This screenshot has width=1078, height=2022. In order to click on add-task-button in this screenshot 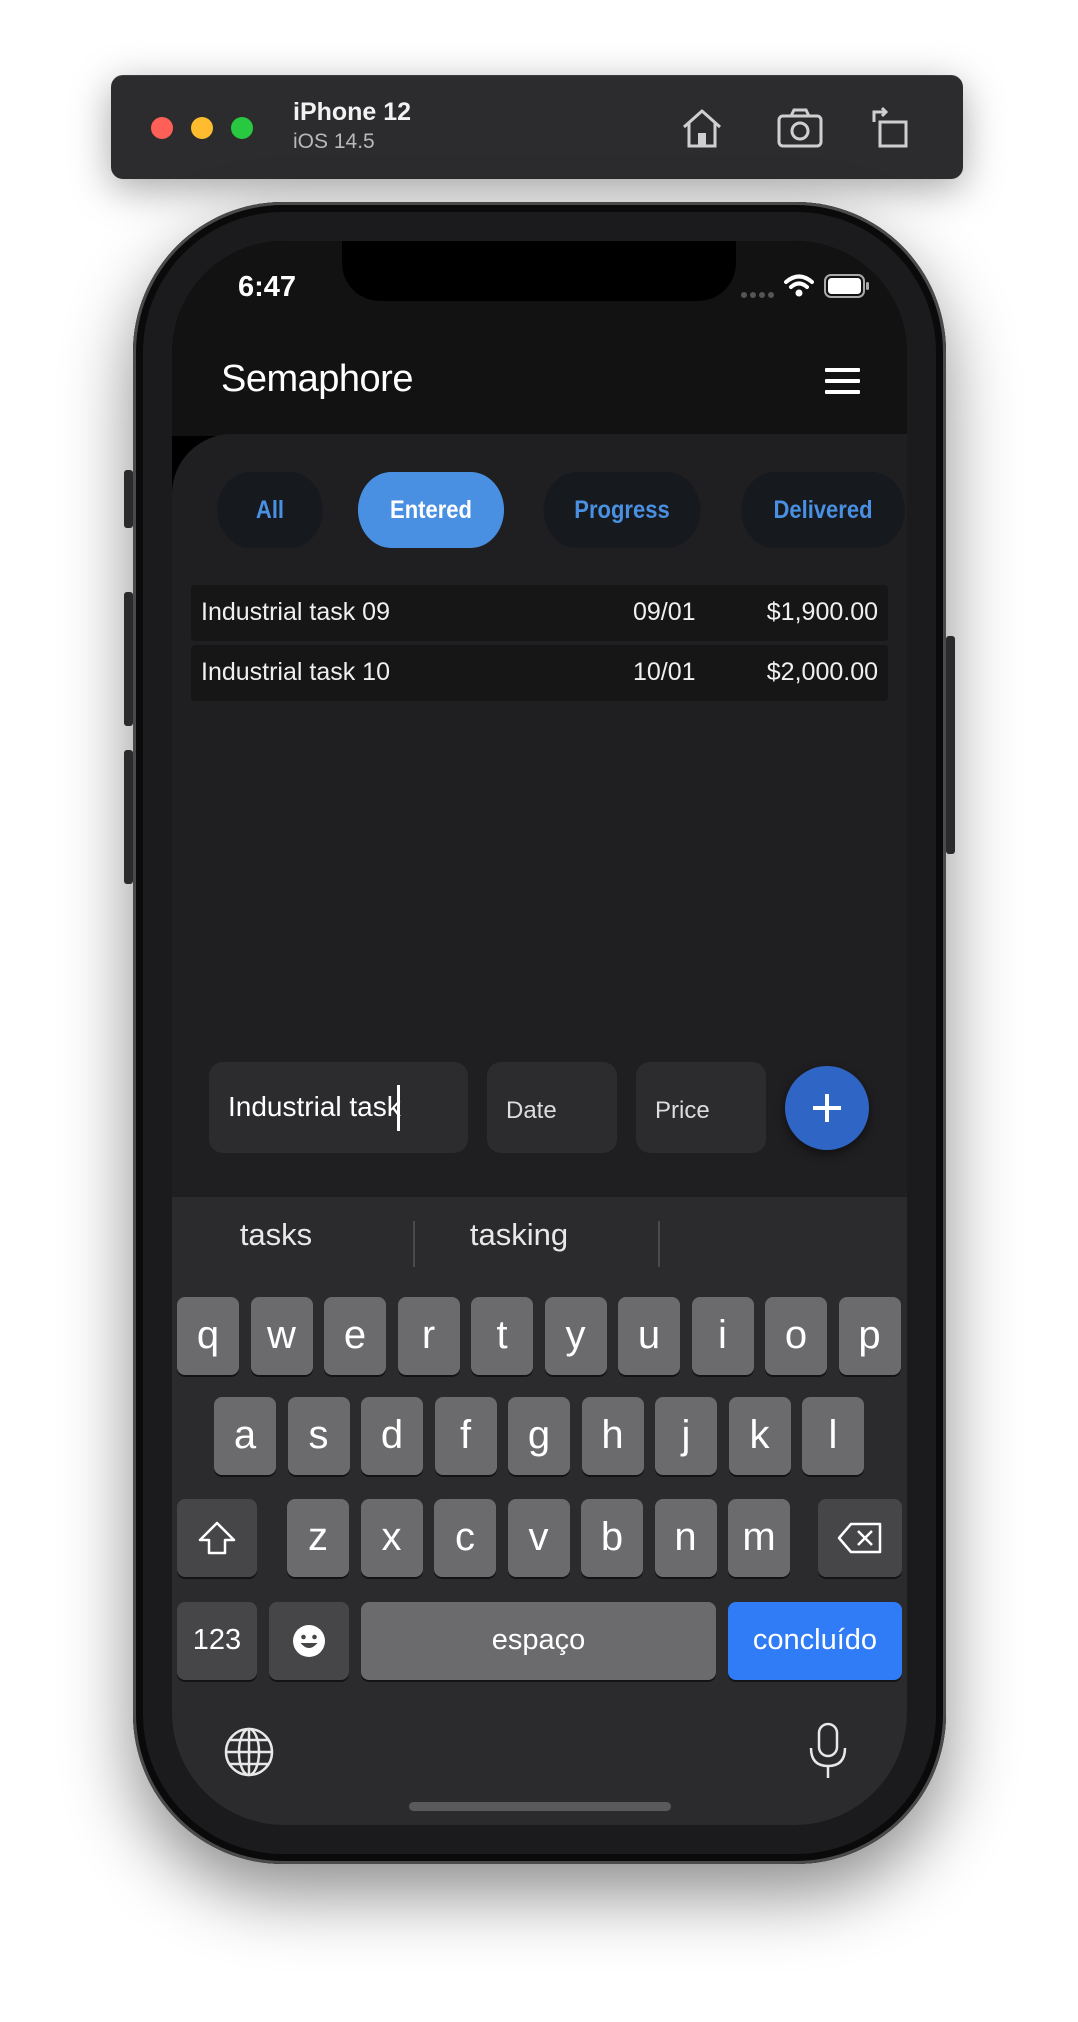, I will do `click(827, 1108)`.